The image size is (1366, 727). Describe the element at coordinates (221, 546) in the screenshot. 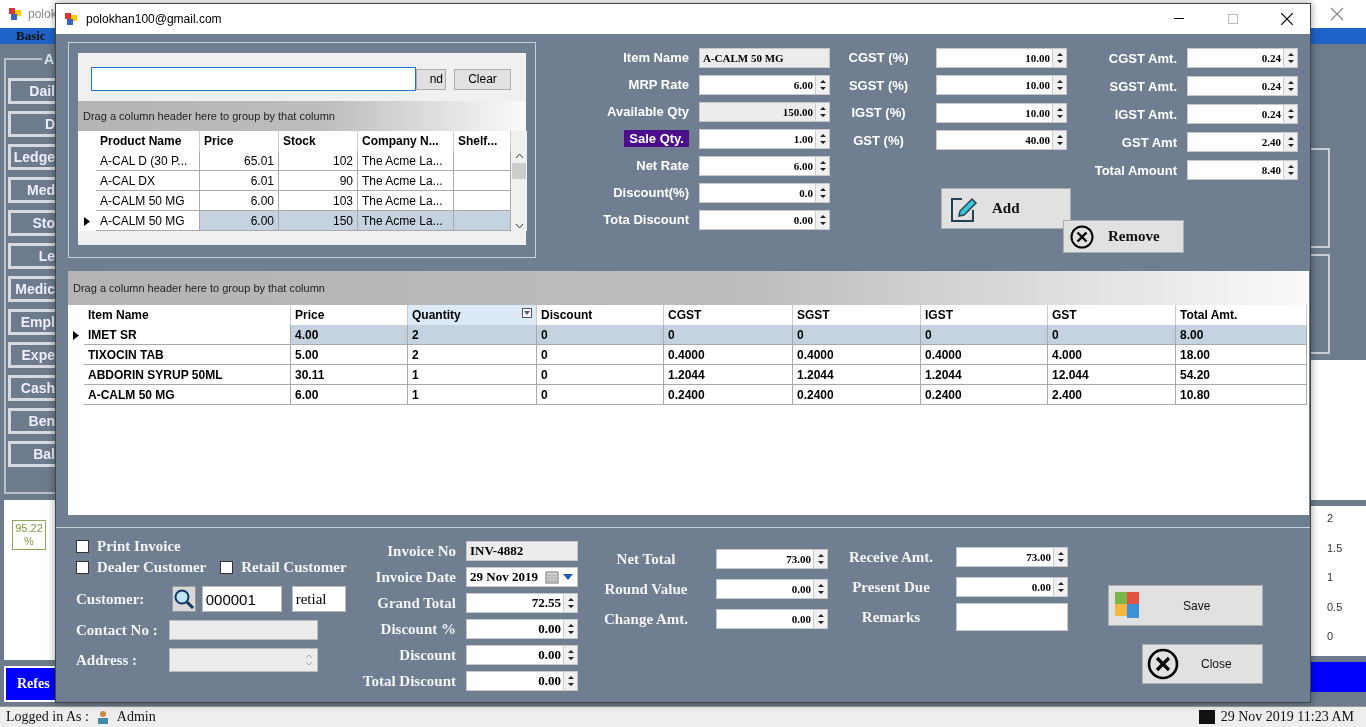

I see `checkbox: Print Invoice` at that location.